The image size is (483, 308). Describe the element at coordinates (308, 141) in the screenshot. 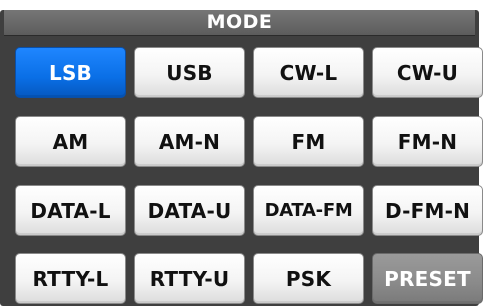

I see `mode-button-fm: FM` at that location.